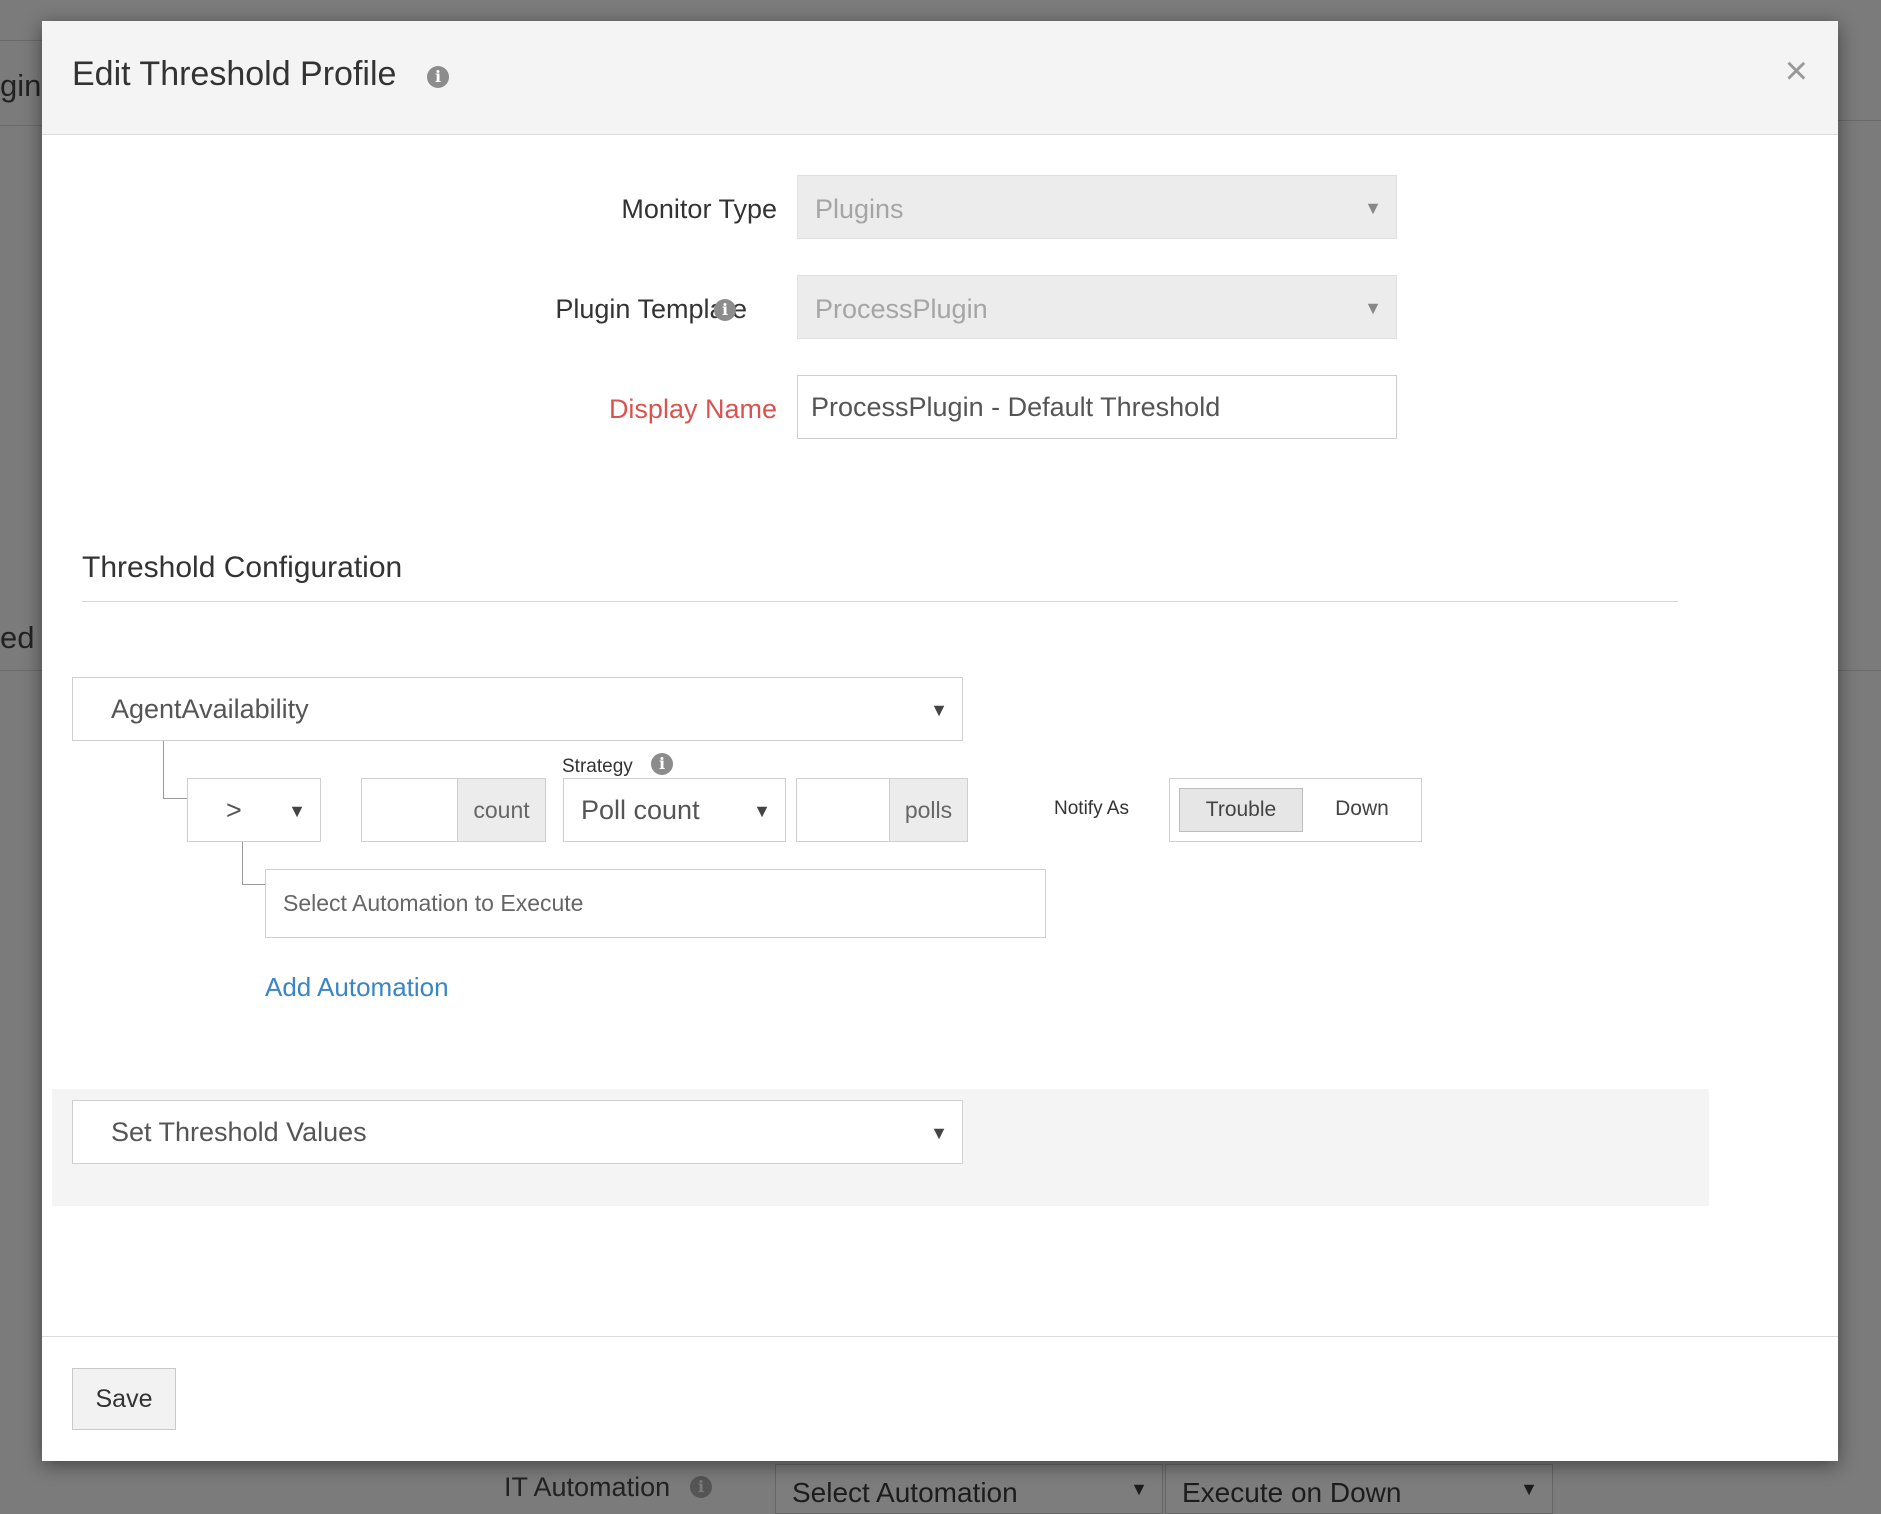  Describe the element at coordinates (517, 1132) in the screenshot. I see `set-threshold-values-select: Set Threshold Values ▼` at that location.